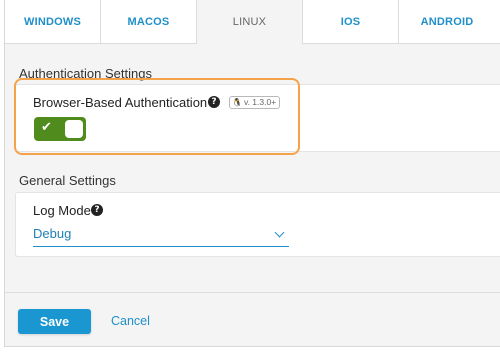 Image resolution: width=500 pixels, height=352 pixels. I want to click on log-mode-select: Debug, so click(161, 234).